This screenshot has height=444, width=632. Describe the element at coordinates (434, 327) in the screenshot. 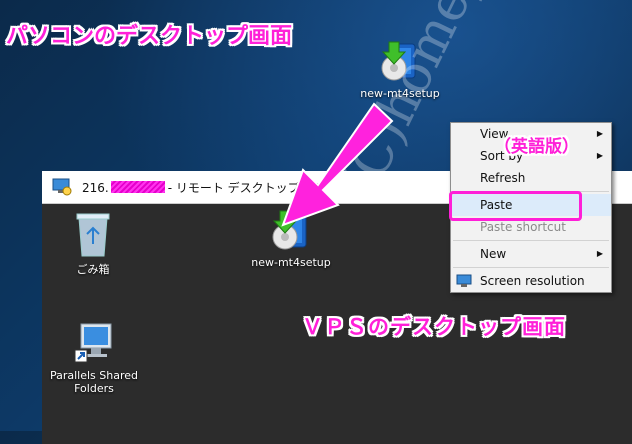

I see `vps-desktop-annotation: ＶＰＳのデスクトップ画面` at that location.